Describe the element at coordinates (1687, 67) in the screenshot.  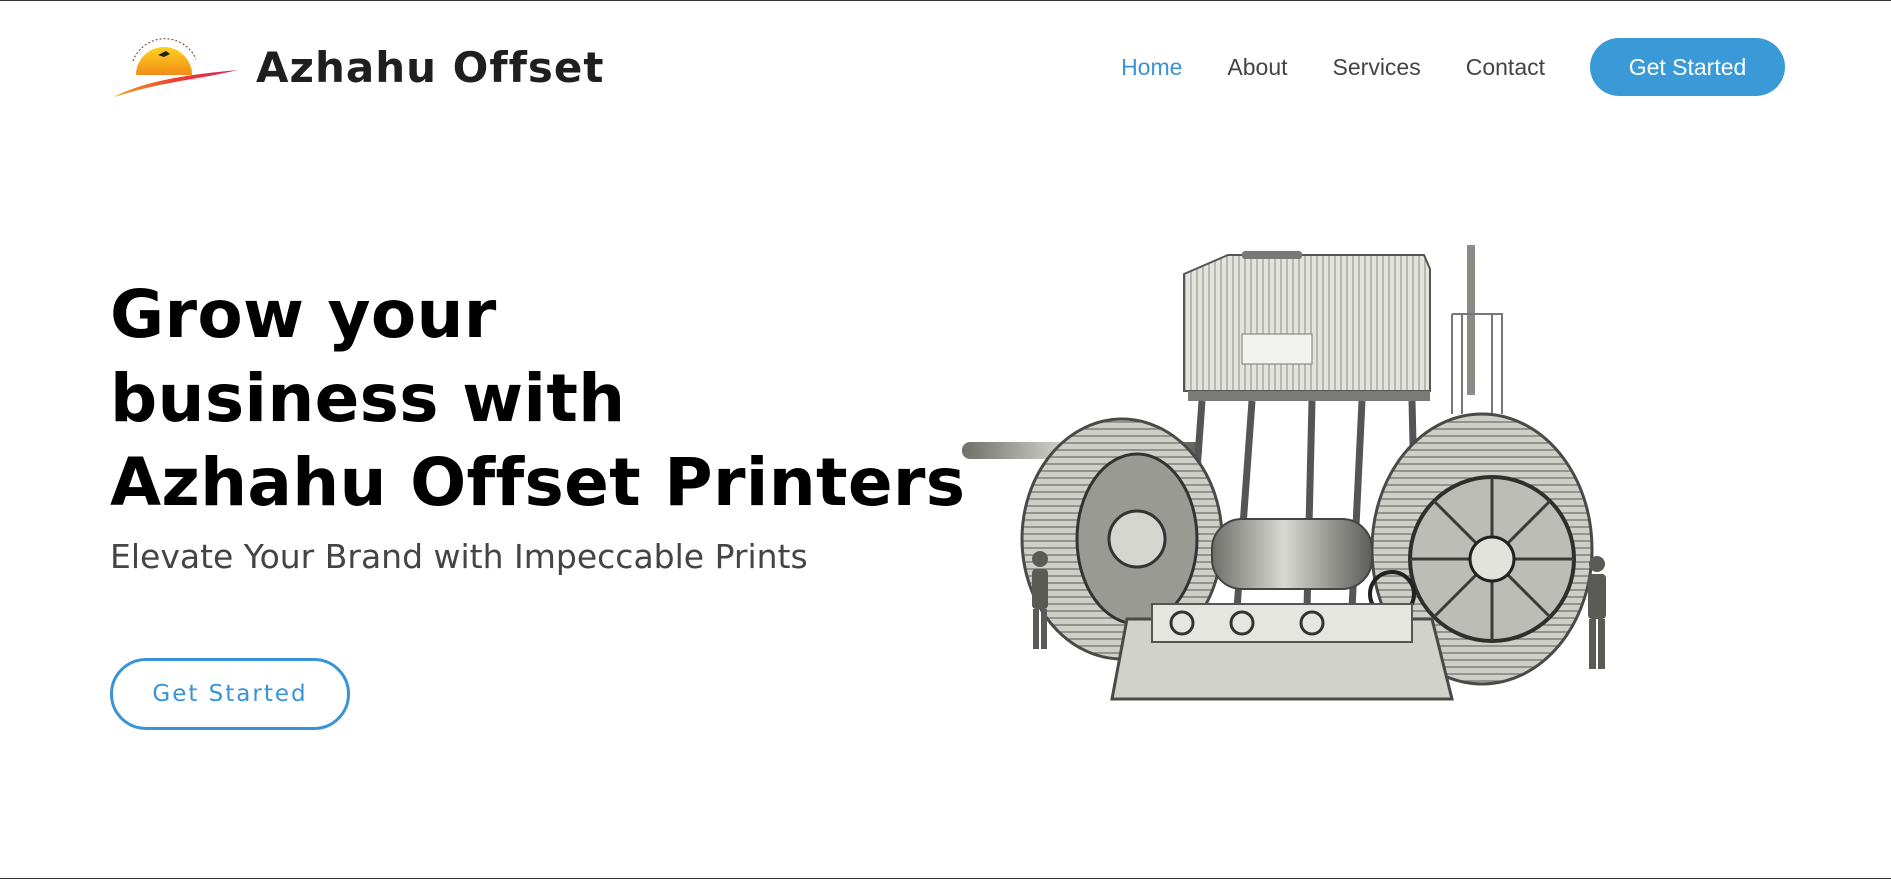
I see `header-get-started-button: Get Started` at that location.